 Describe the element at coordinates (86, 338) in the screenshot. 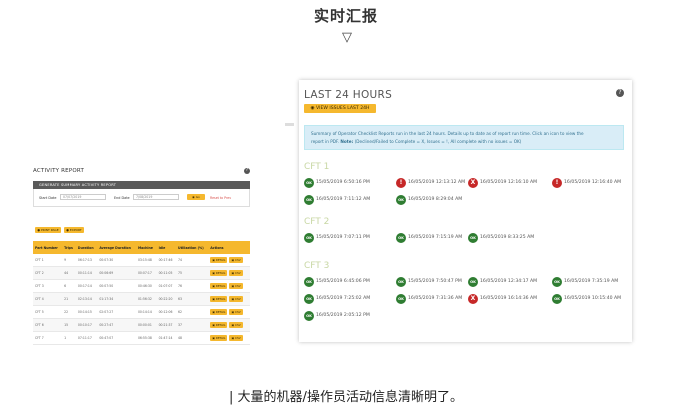

I see `table-cell: 07:11:17` at that location.